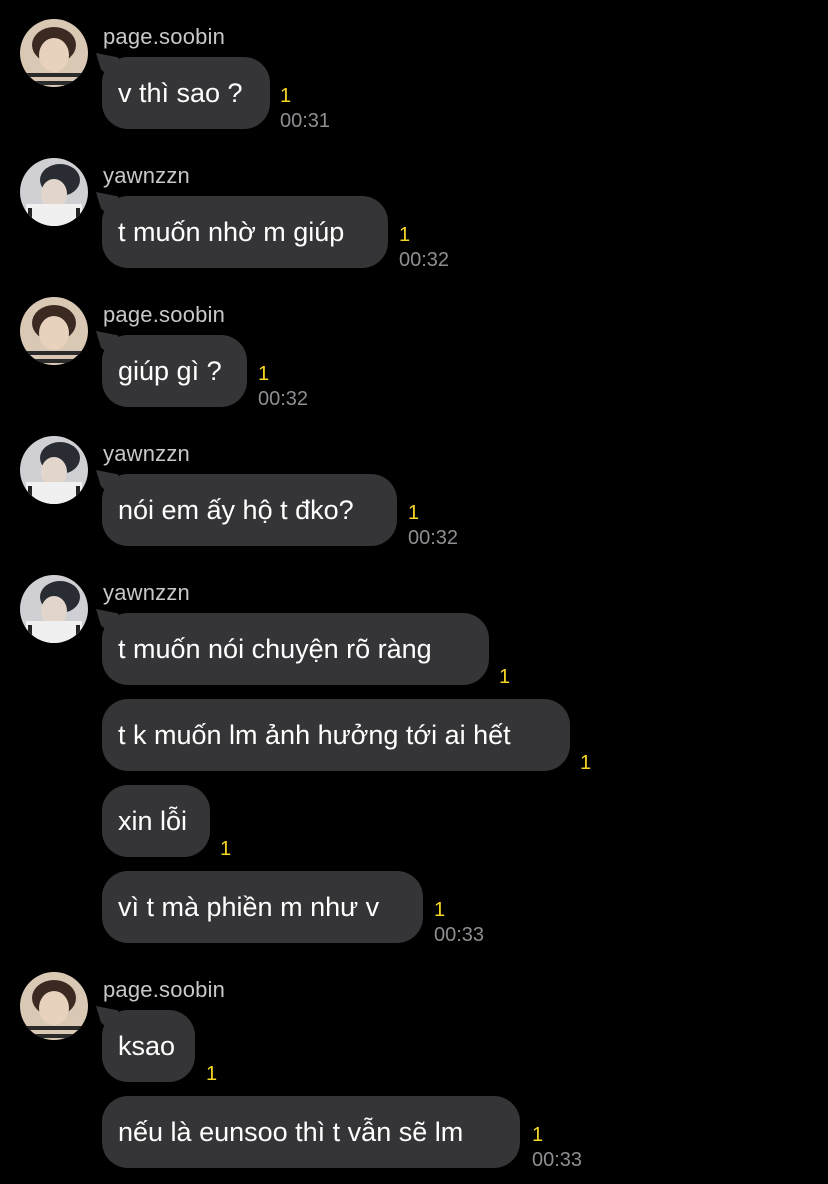 This screenshot has width=828, height=1184. Describe the element at coordinates (249, 510) in the screenshot. I see `message-bubble: nói em ấy hộ t đko?` at that location.